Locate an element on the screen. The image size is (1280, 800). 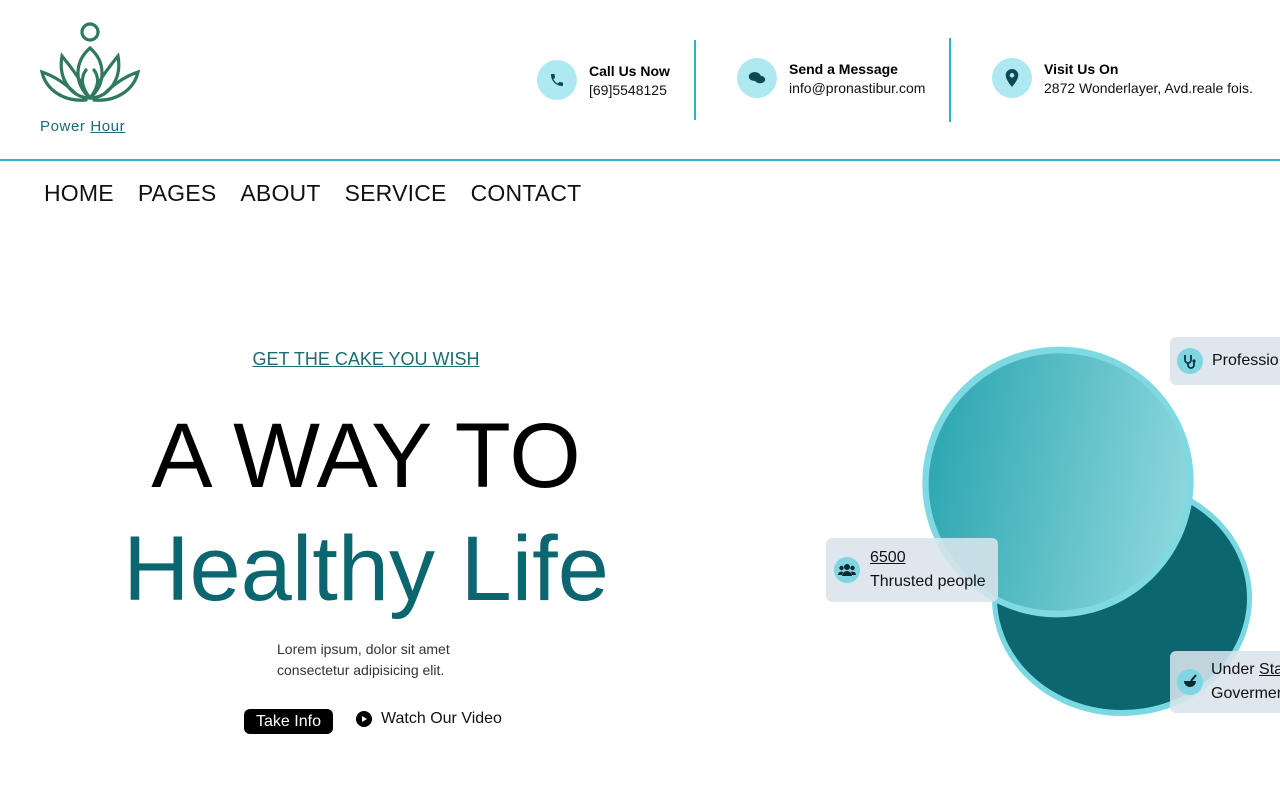
contact-visit-title: Visit Us On is located at coordinates (1081, 68).